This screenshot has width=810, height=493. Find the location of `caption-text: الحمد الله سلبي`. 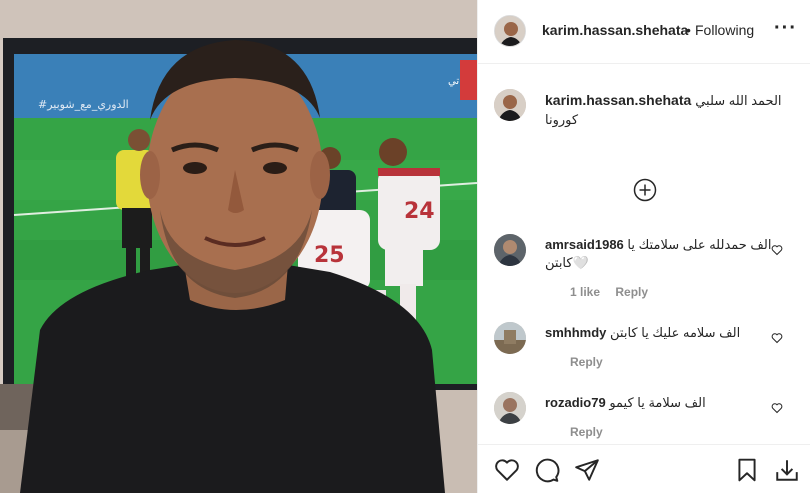

caption-text: الحمد الله سلبي is located at coordinates (738, 100).